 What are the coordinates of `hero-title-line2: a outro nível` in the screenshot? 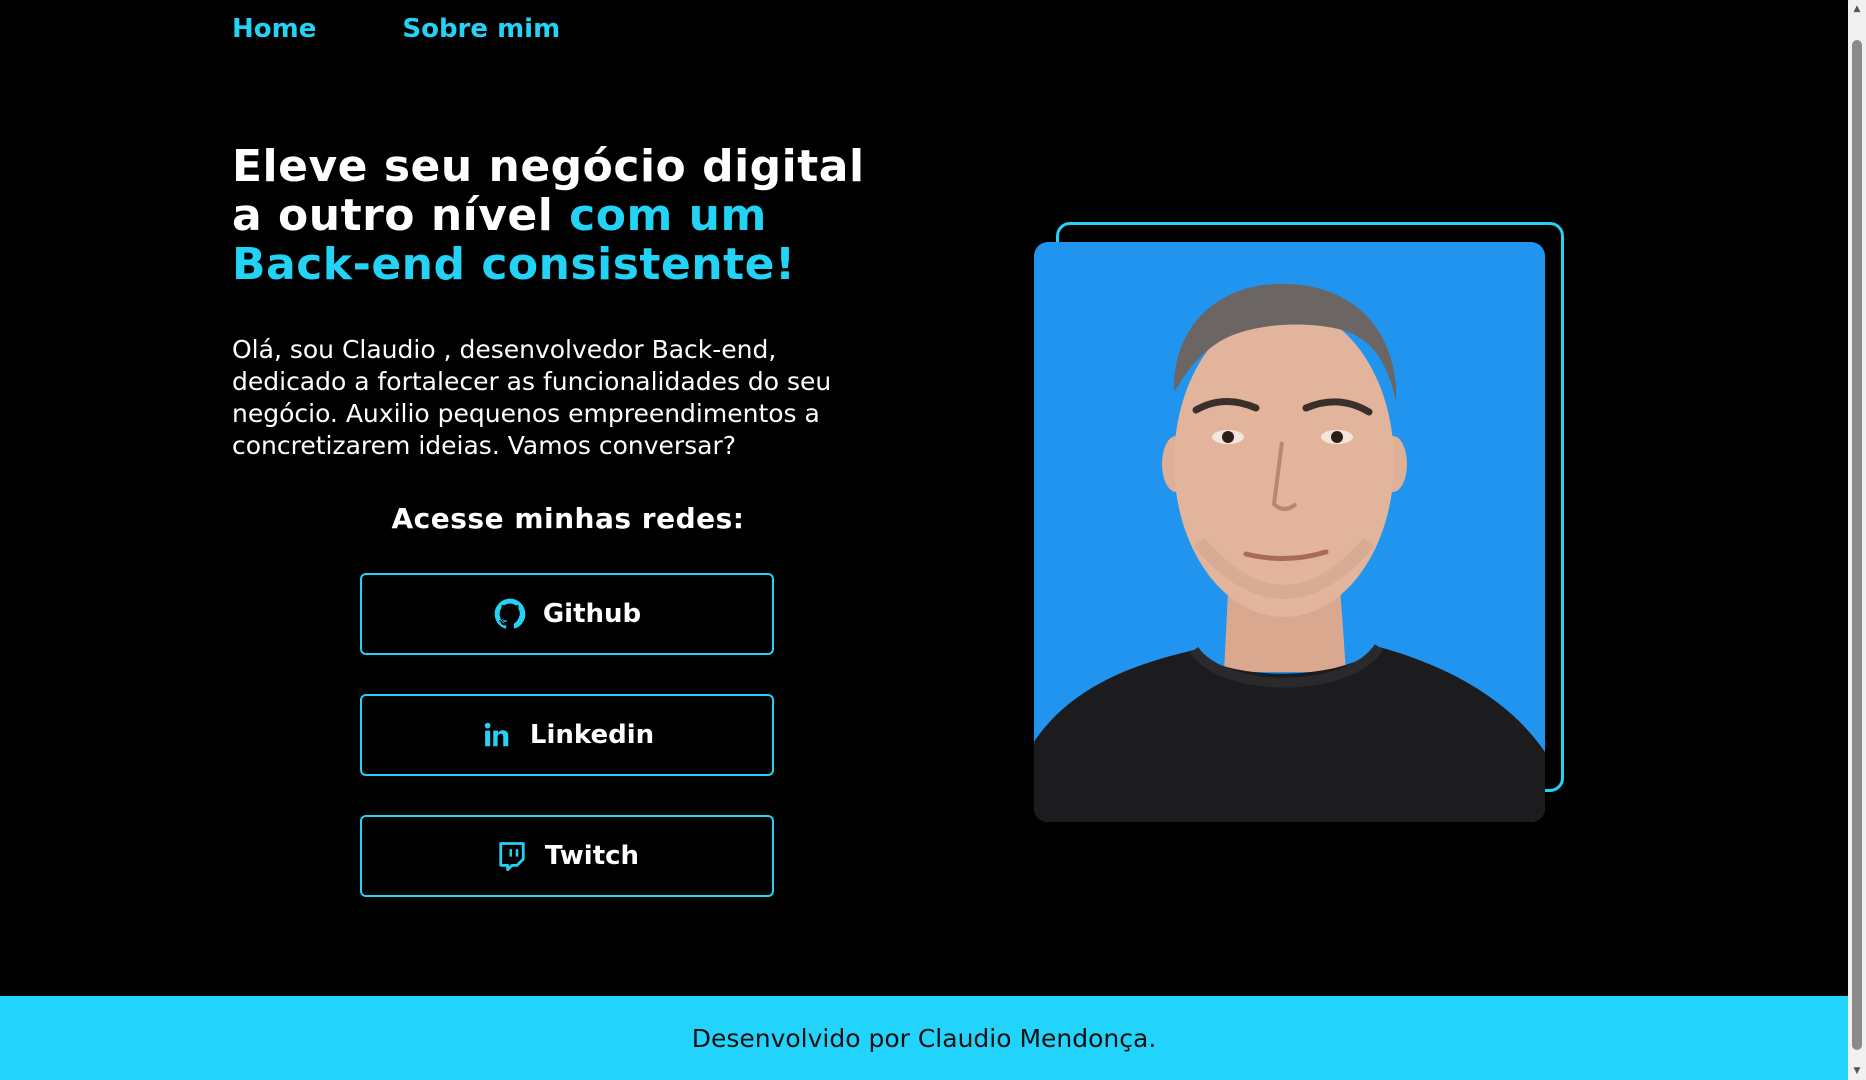 It's located at (401, 215).